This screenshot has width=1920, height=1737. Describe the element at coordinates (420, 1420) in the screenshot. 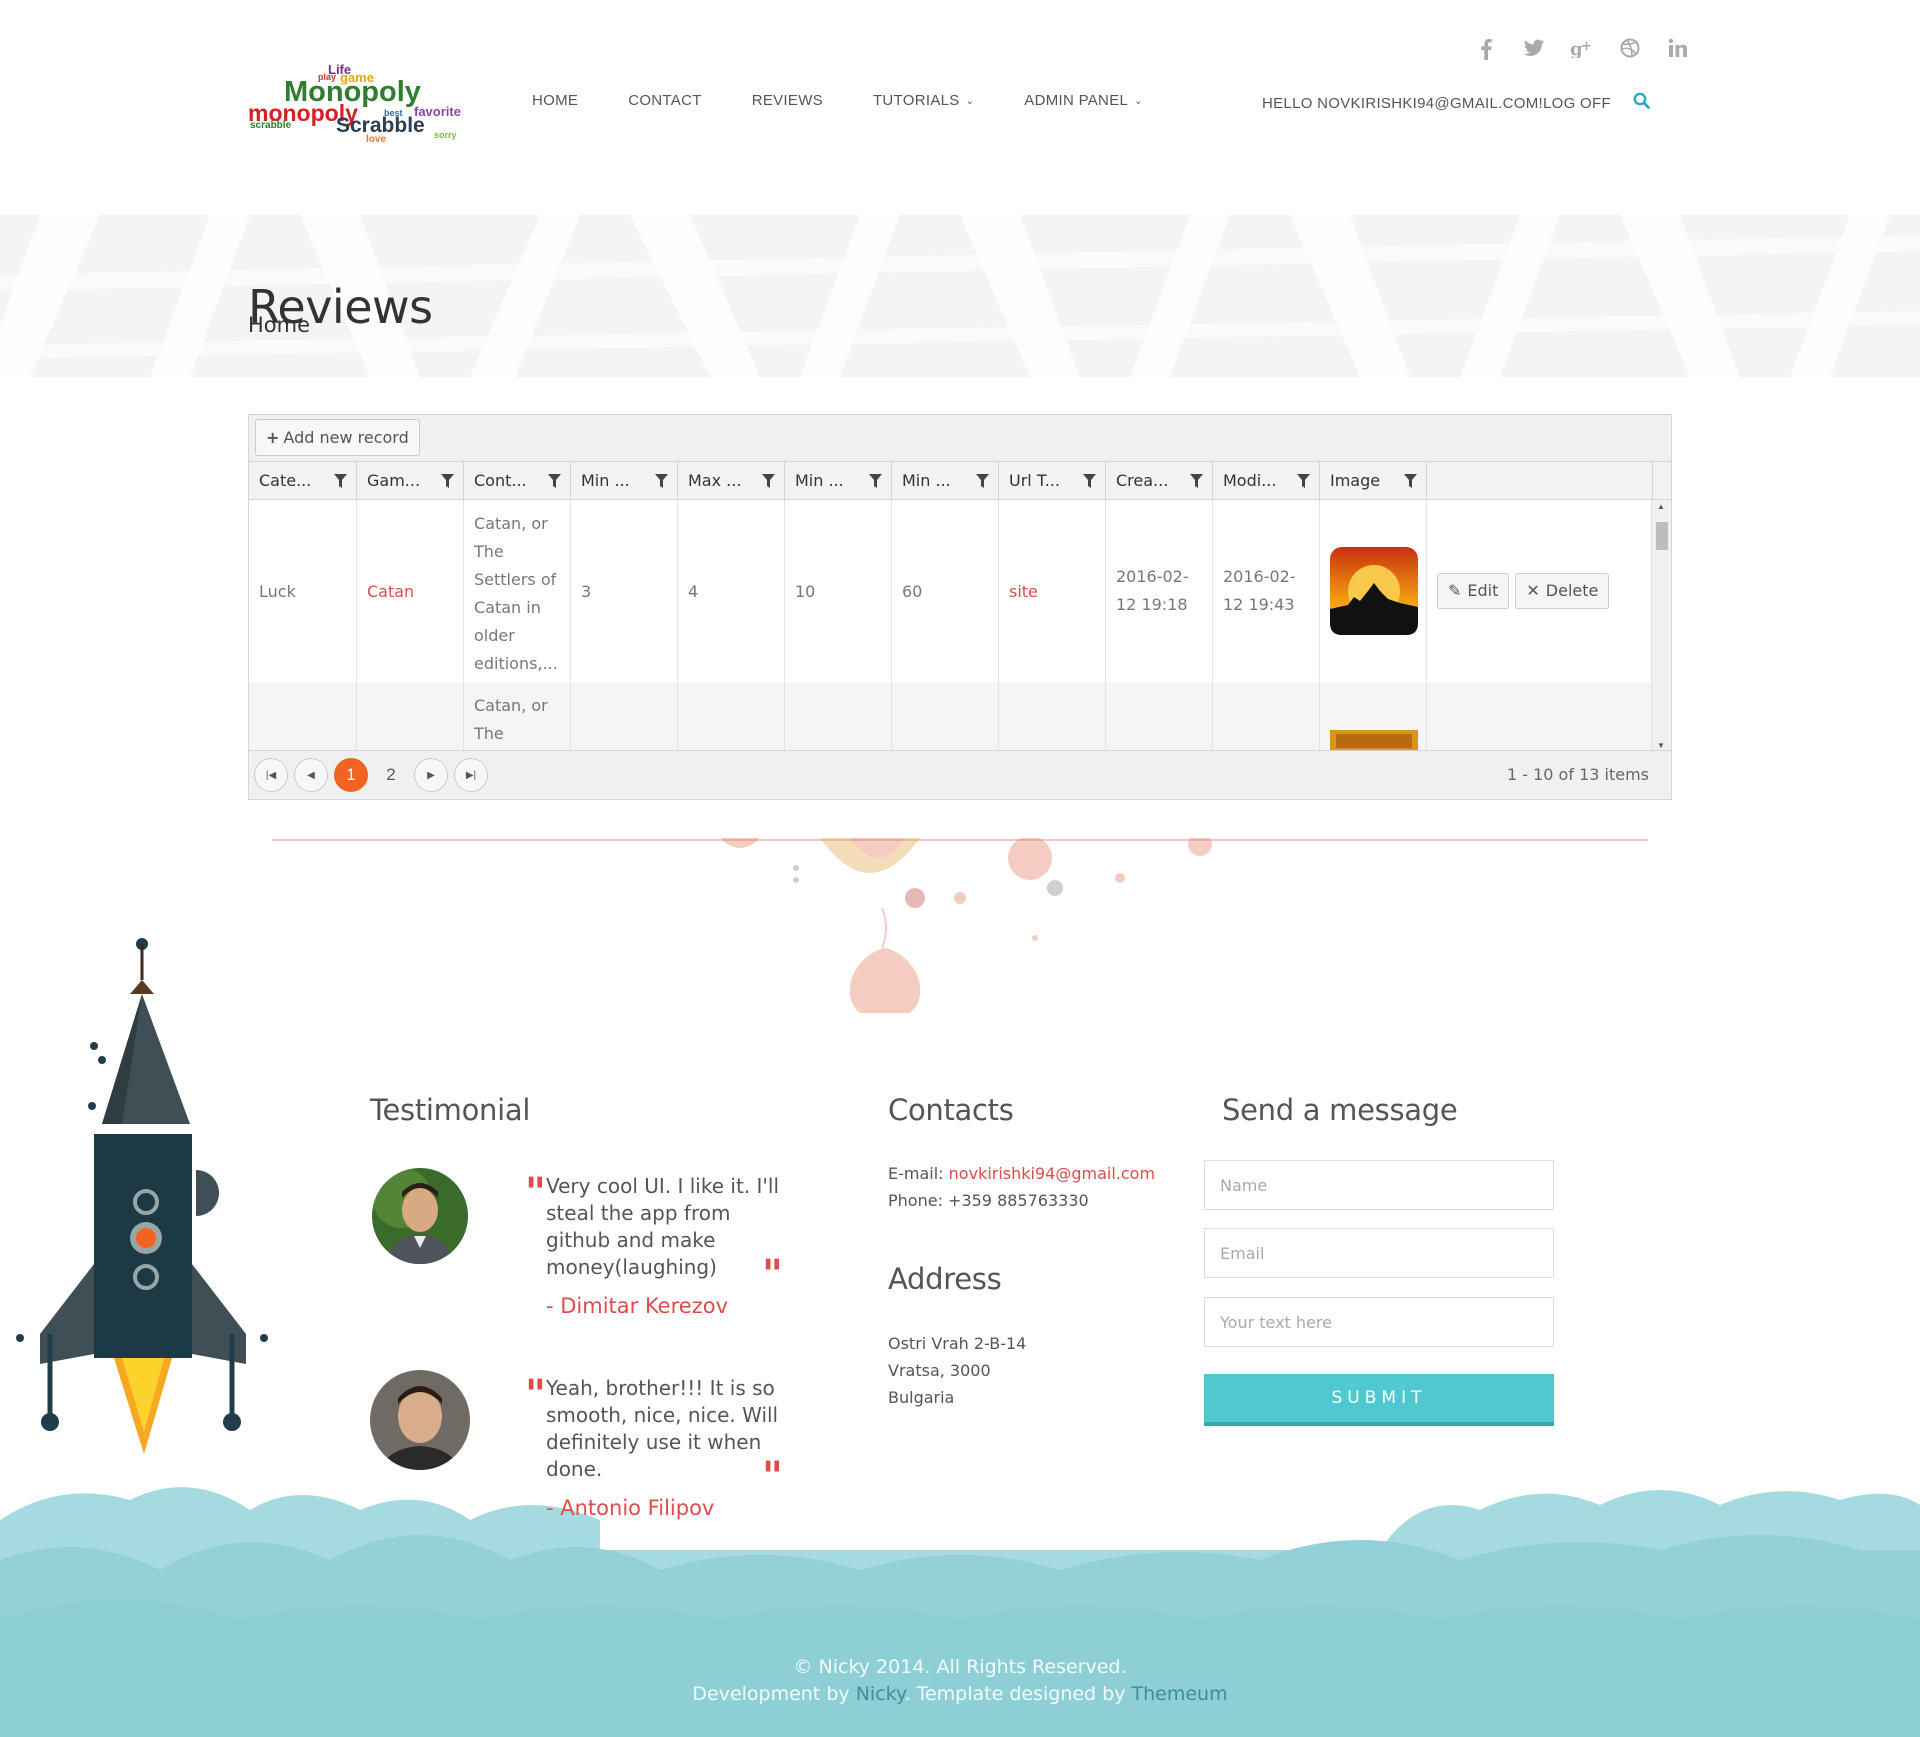

I see `avatar` at that location.